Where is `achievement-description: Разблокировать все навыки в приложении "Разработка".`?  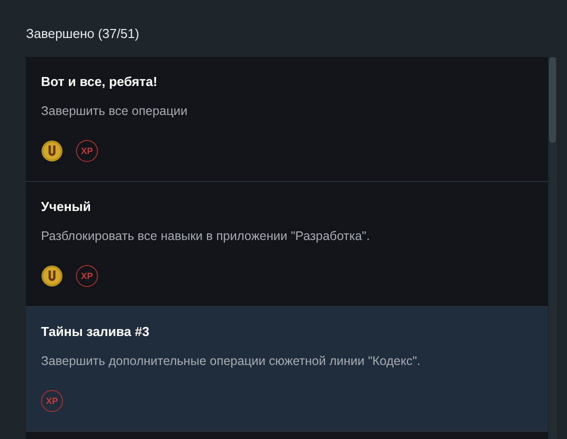
achievement-description: Разблокировать все навыки в приложении "Разработка". is located at coordinates (206, 236).